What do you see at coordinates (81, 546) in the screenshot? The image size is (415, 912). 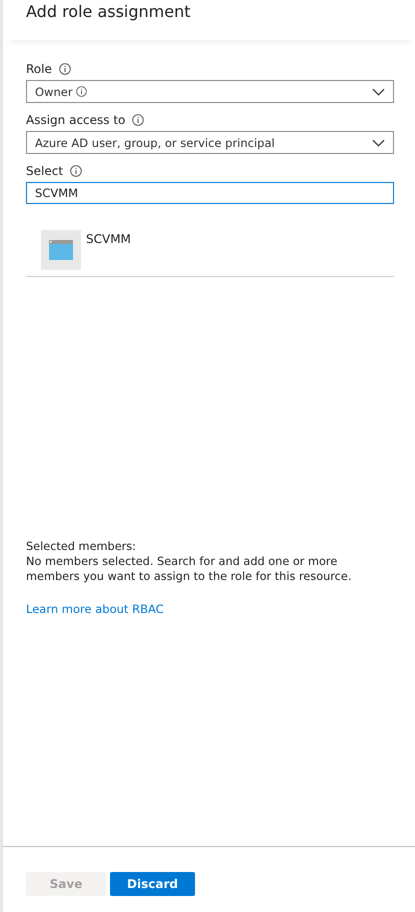 I see `section-heading: Selected members:` at bounding box center [81, 546].